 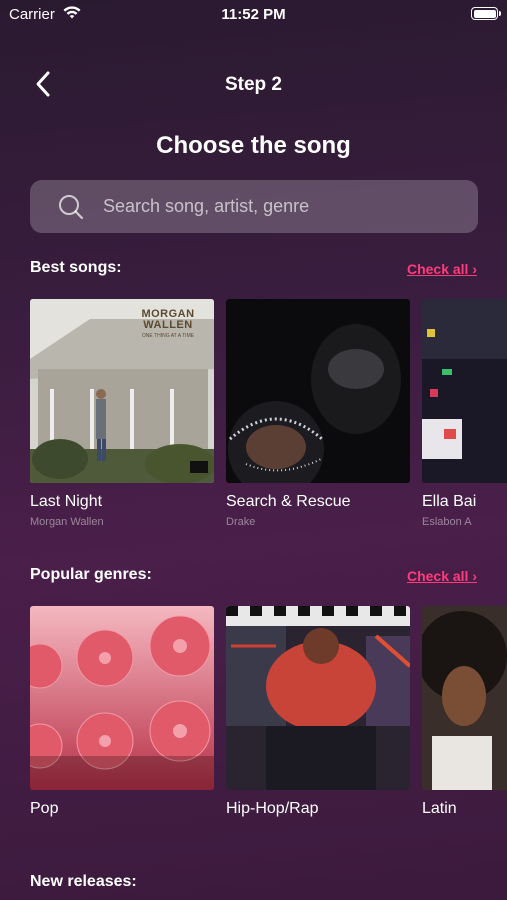 I want to click on genre-cover-pop, so click(x=122, y=698).